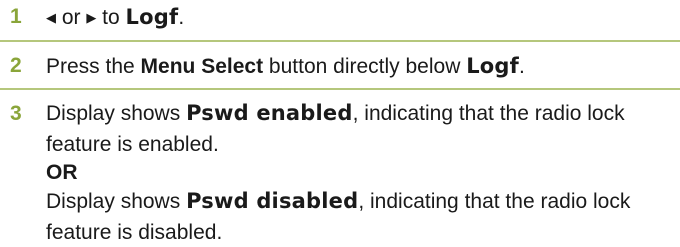 The image size is (680, 247). Describe the element at coordinates (16, 16) in the screenshot. I see `step-number: 1` at that location.